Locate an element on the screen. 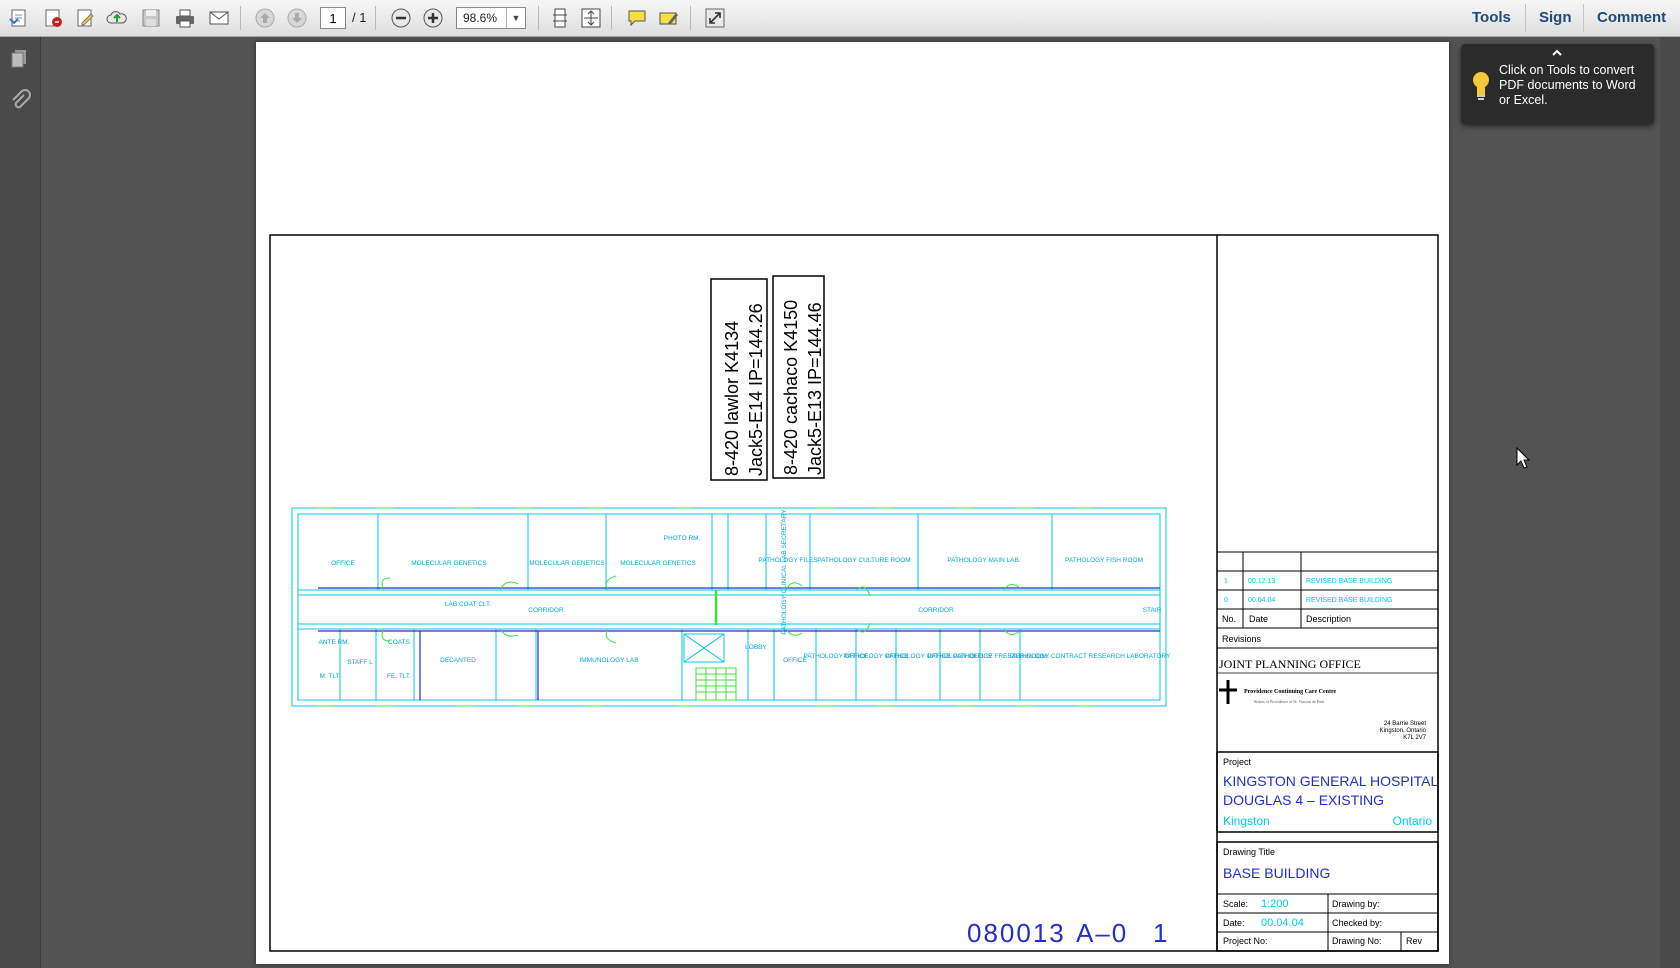  address-line: K7L 2V7 is located at coordinates (1414, 738).